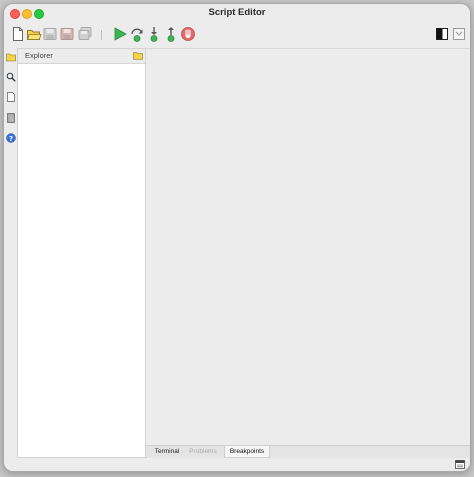 This screenshot has height=477, width=474. What do you see at coordinates (85, 34) in the screenshot?
I see `save-all-icon` at bounding box center [85, 34].